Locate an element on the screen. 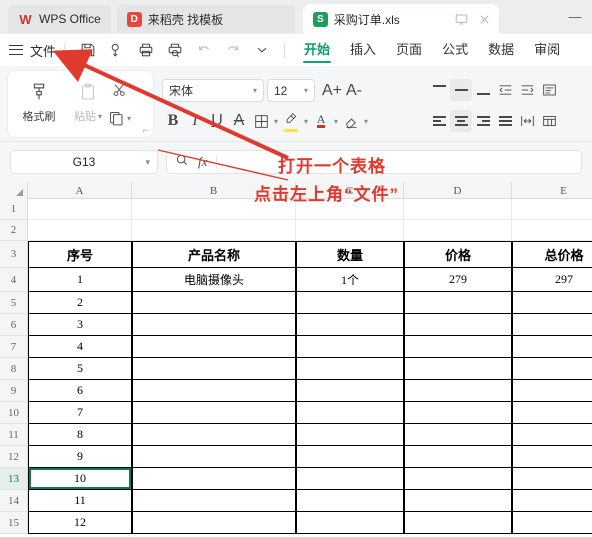 The image size is (592, 537). cell-d8 is located at coordinates (458, 369).